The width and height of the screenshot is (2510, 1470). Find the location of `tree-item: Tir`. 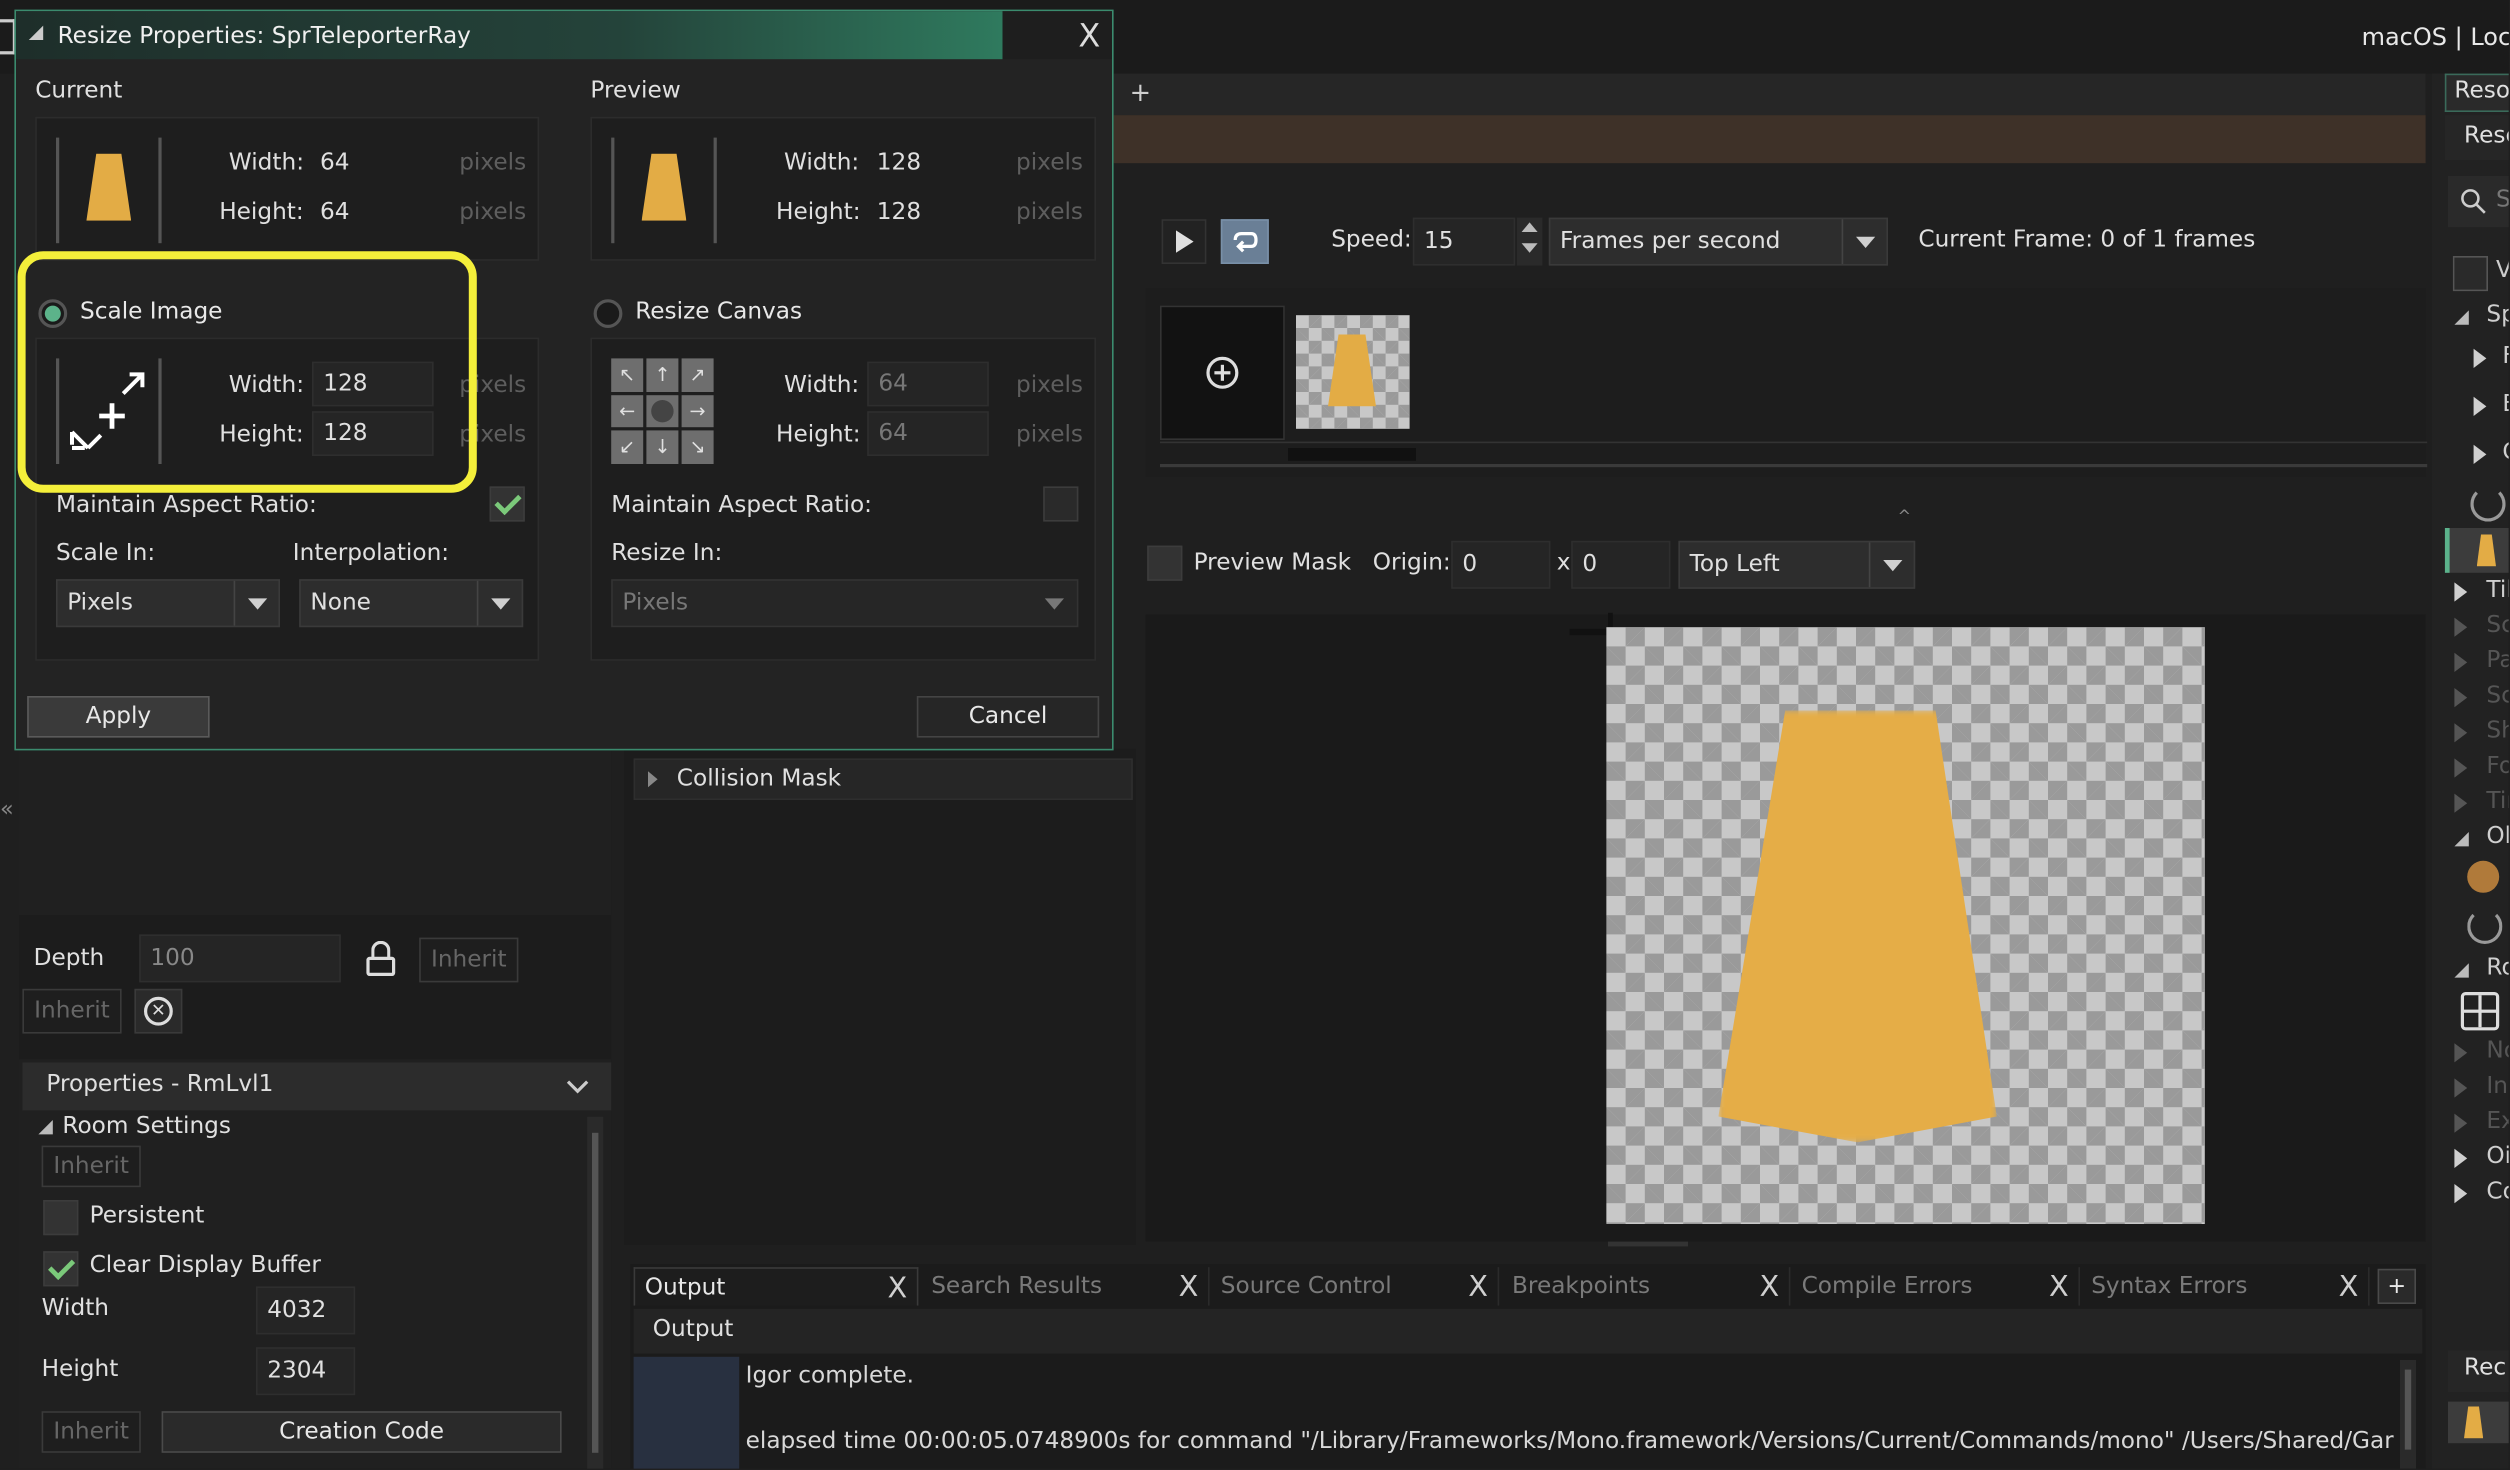

tree-item: Tir is located at coordinates (2497, 802).